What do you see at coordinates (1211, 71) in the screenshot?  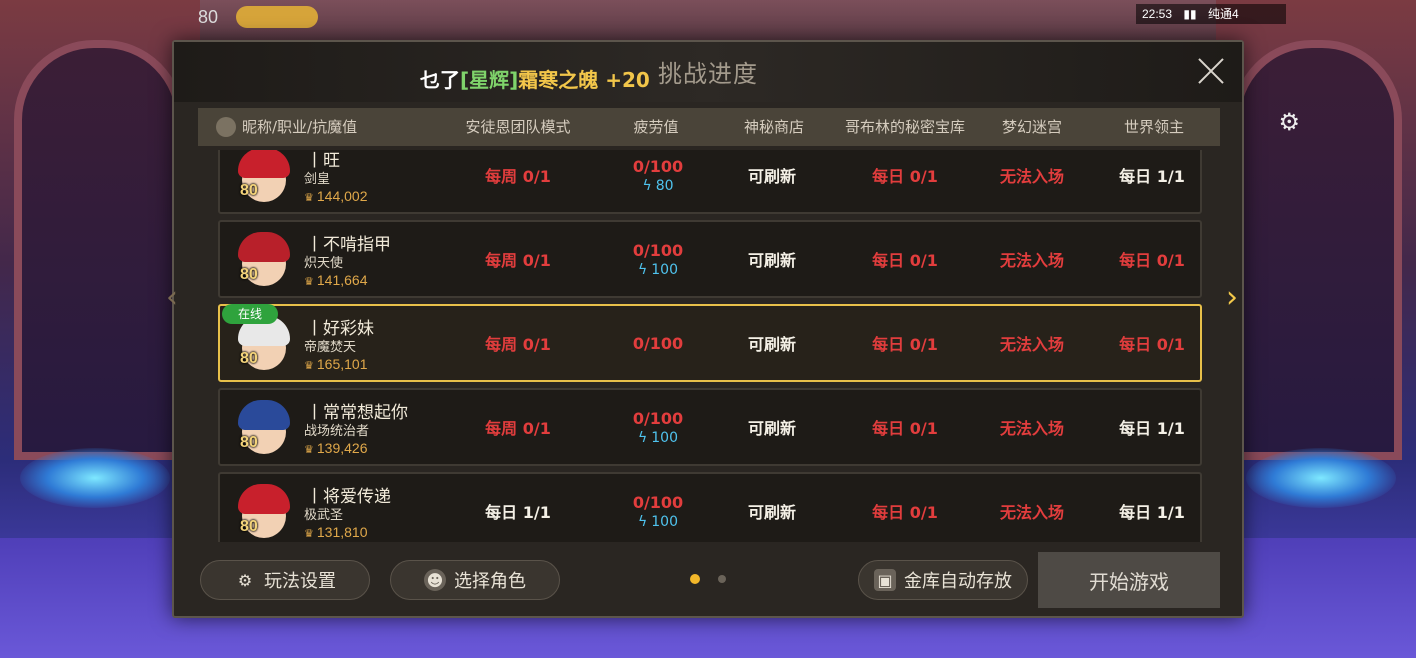 I see `close-button` at bounding box center [1211, 71].